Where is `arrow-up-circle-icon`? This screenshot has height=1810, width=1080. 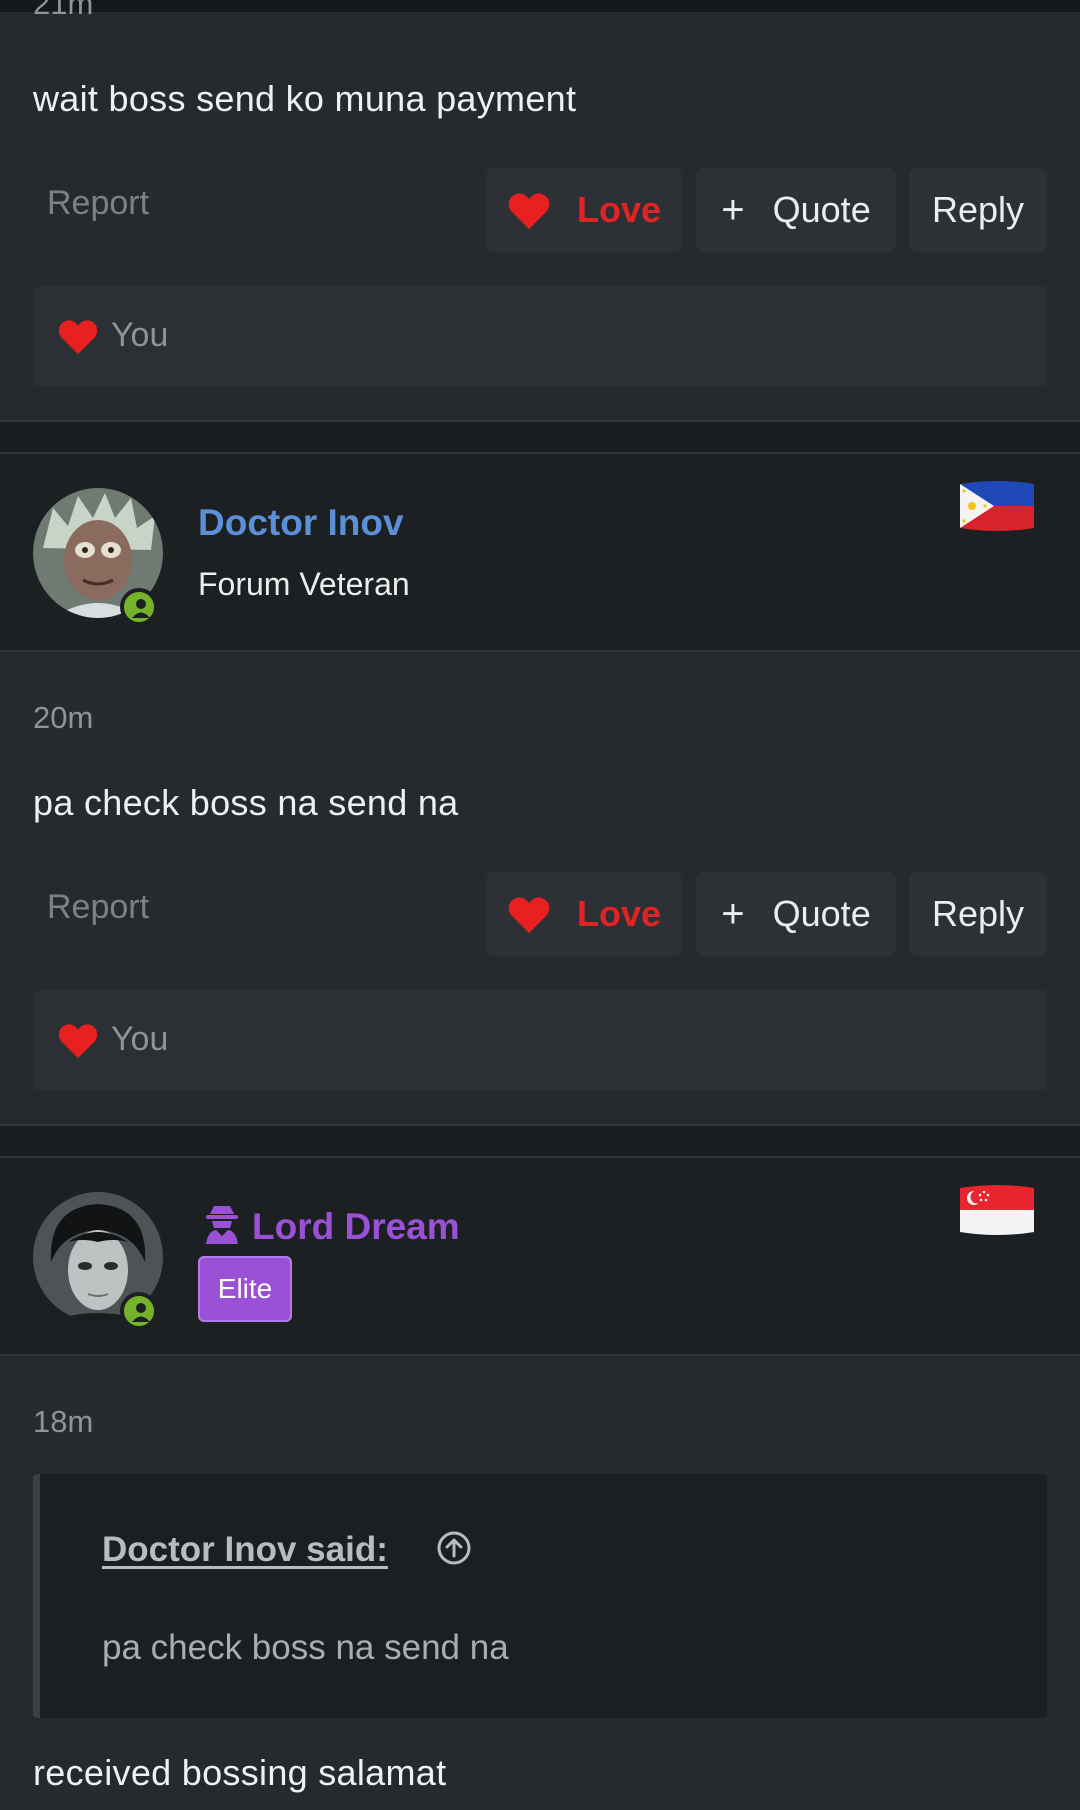
arrow-up-circle-icon is located at coordinates (454, 1548).